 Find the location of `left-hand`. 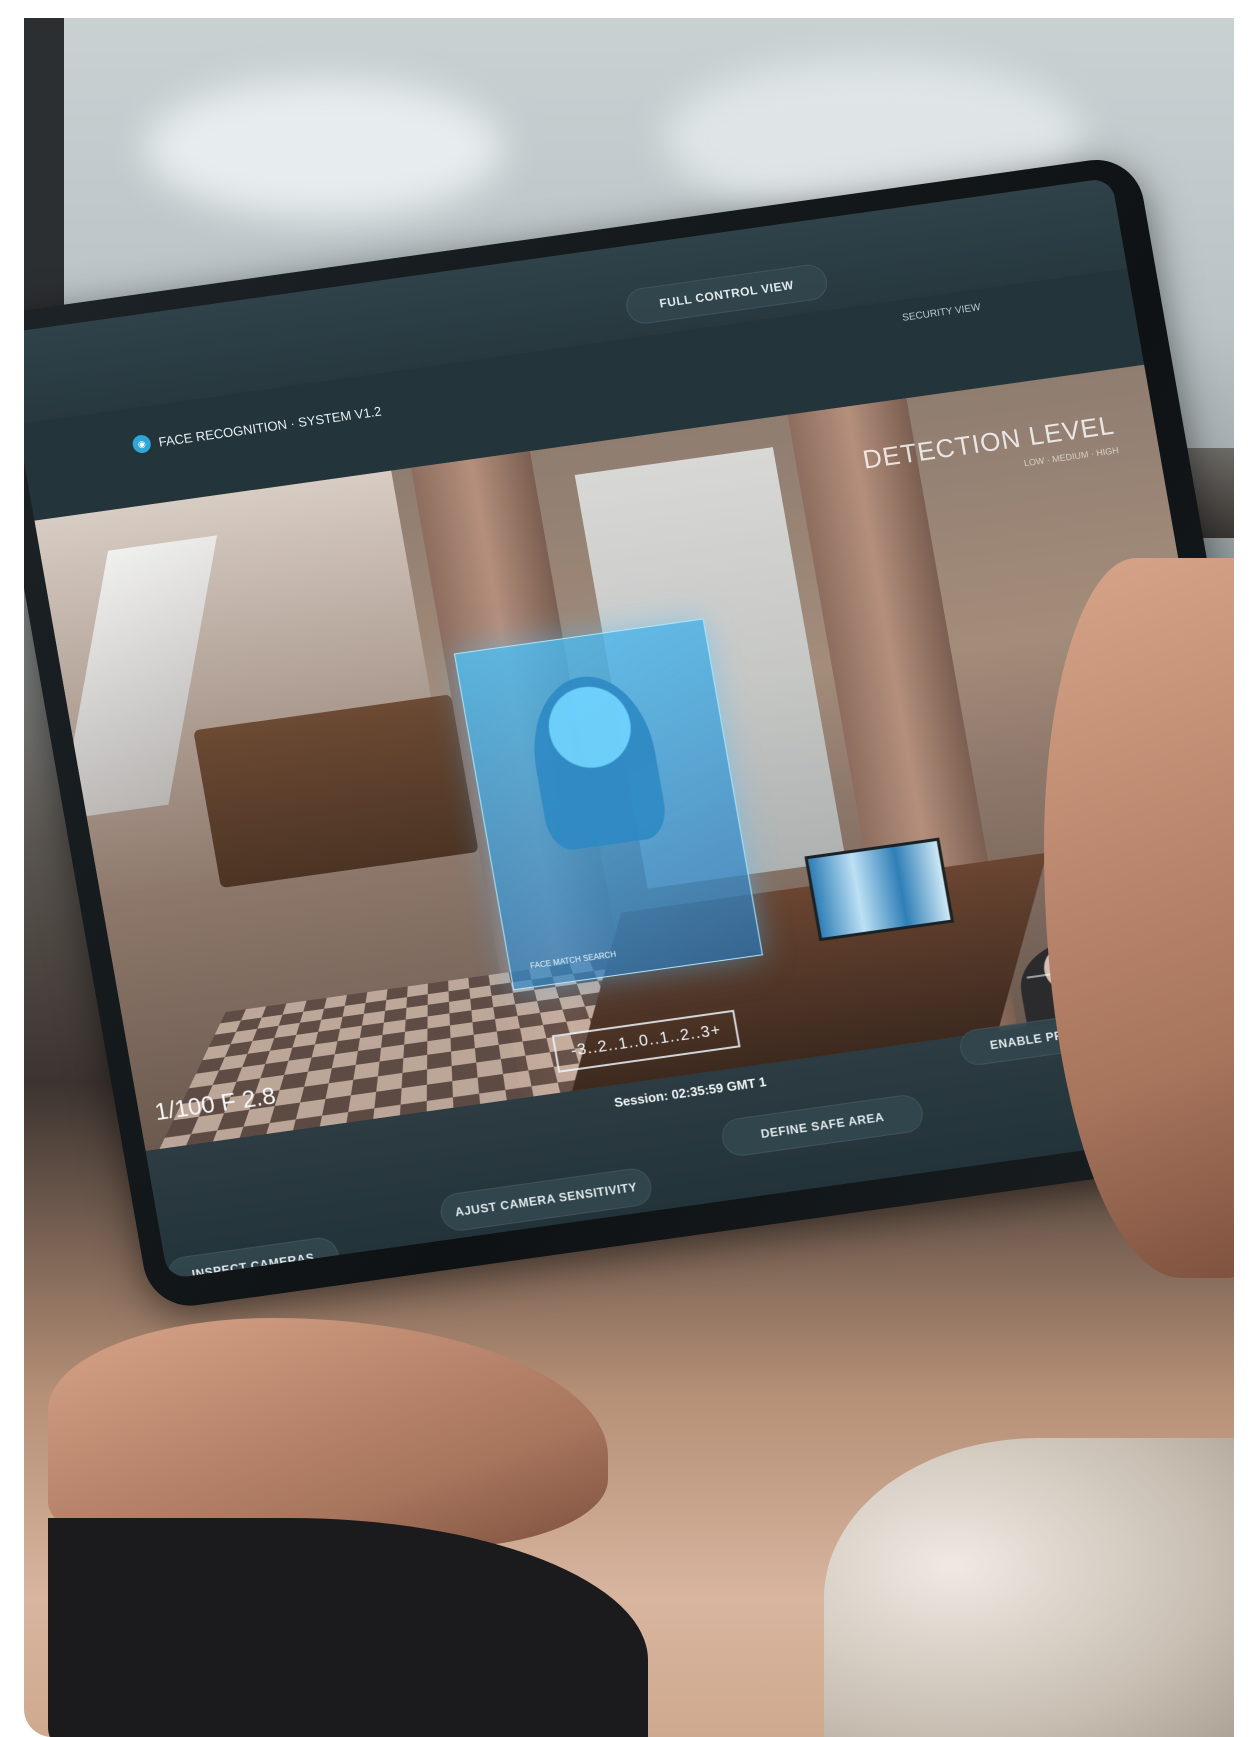

left-hand is located at coordinates (328, 1433).